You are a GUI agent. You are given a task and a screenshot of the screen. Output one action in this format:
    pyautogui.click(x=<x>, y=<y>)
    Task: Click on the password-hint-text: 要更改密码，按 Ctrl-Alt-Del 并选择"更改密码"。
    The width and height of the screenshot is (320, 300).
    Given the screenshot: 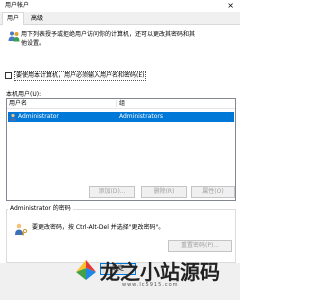 What is the action you would take?
    pyautogui.click(x=98, y=227)
    